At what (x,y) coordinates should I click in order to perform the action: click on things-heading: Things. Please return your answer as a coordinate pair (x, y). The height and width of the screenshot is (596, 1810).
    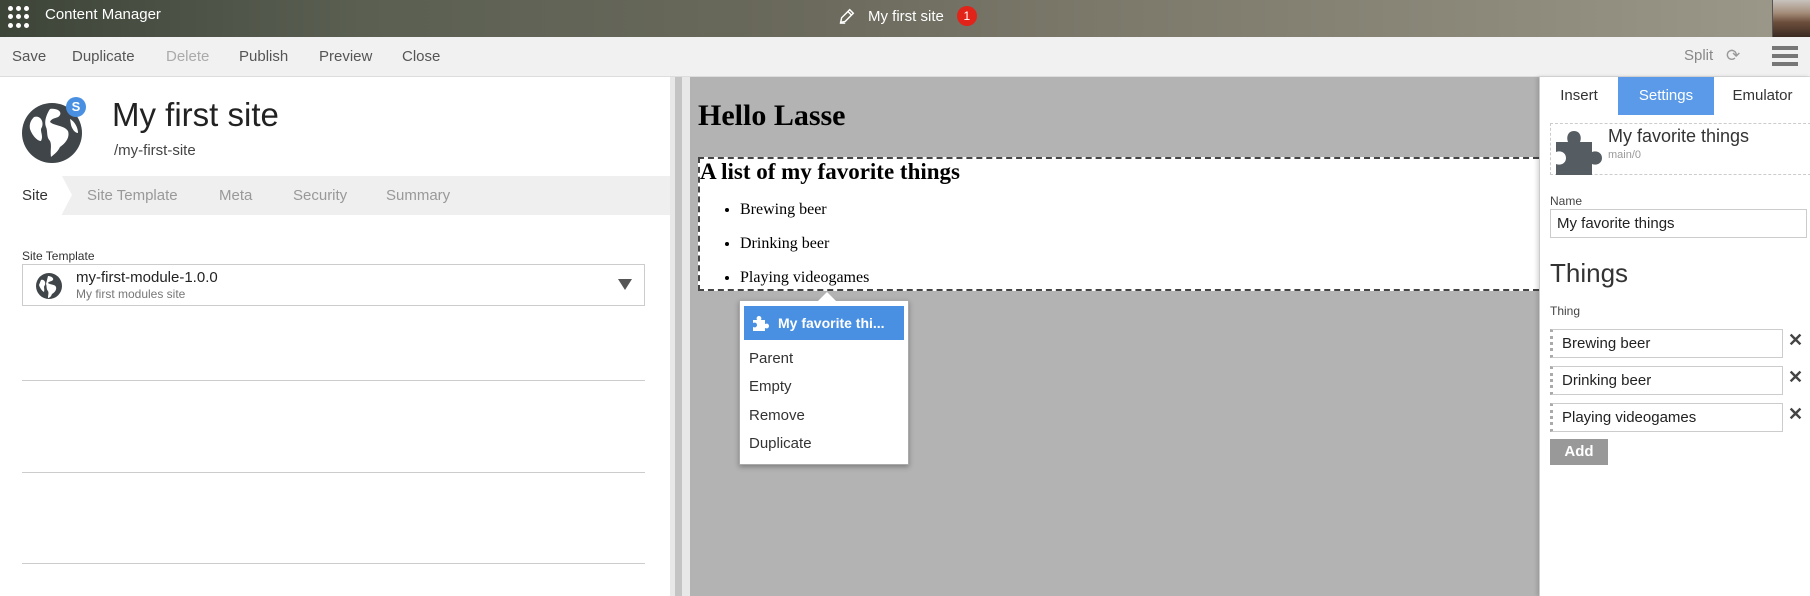
    Looking at the image, I should click on (1589, 273).